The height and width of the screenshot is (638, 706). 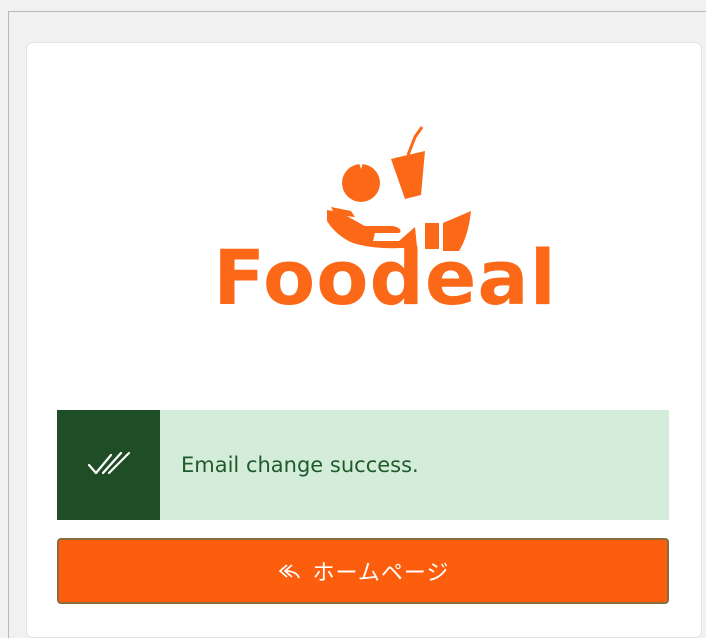 What do you see at coordinates (385, 277) in the screenshot?
I see `brand-name: Foodeal` at bounding box center [385, 277].